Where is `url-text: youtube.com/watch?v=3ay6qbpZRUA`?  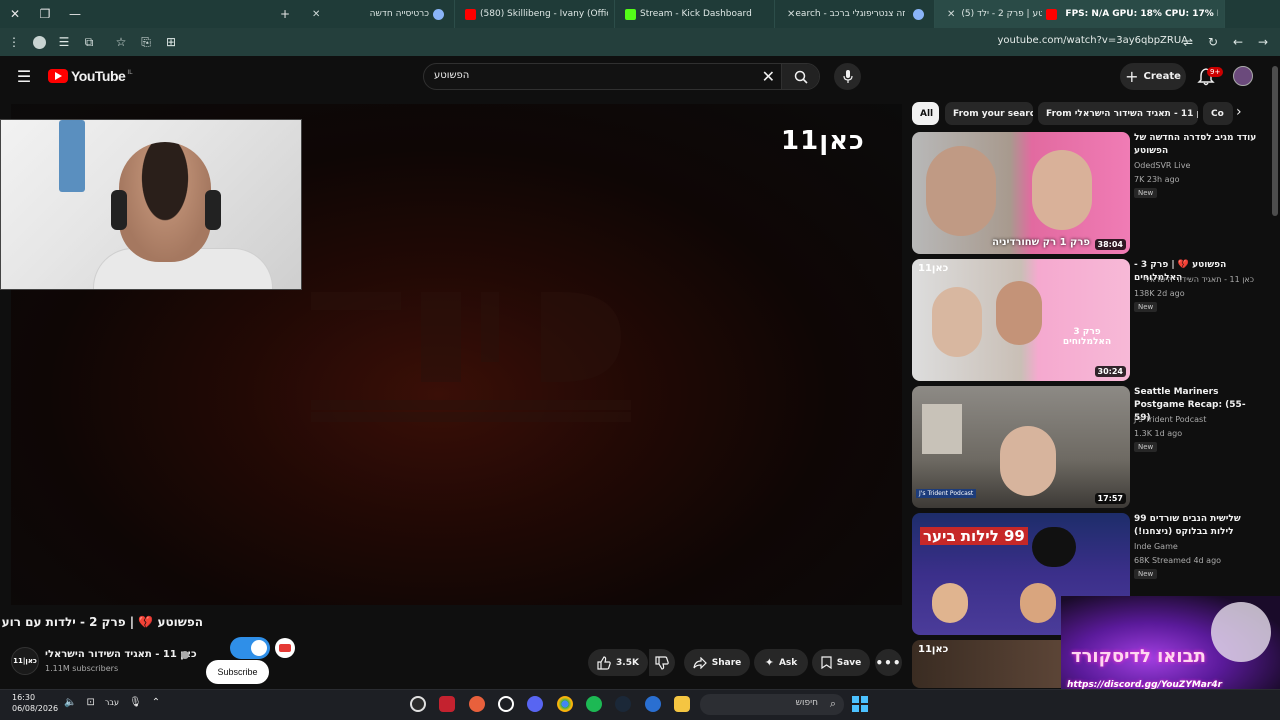 url-text: youtube.com/watch?v=3ay6qbpZRUA is located at coordinates (1093, 40).